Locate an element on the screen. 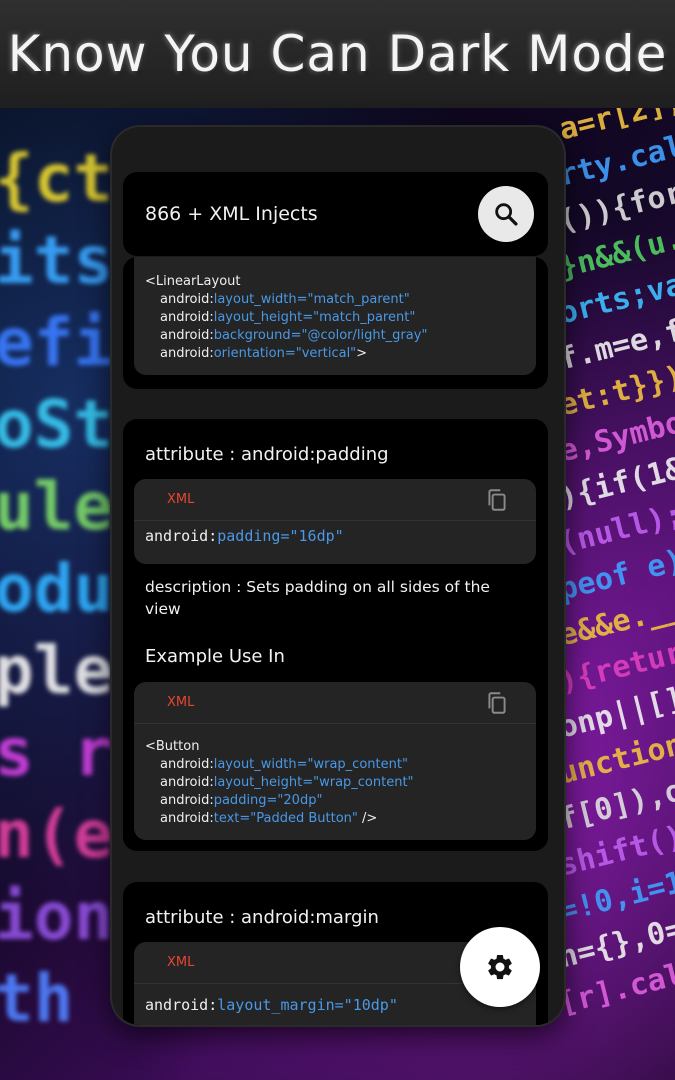 Image resolution: width=675 pixels, height=1080 pixels. attribute-title: attribute : android:margin is located at coordinates (262, 917).